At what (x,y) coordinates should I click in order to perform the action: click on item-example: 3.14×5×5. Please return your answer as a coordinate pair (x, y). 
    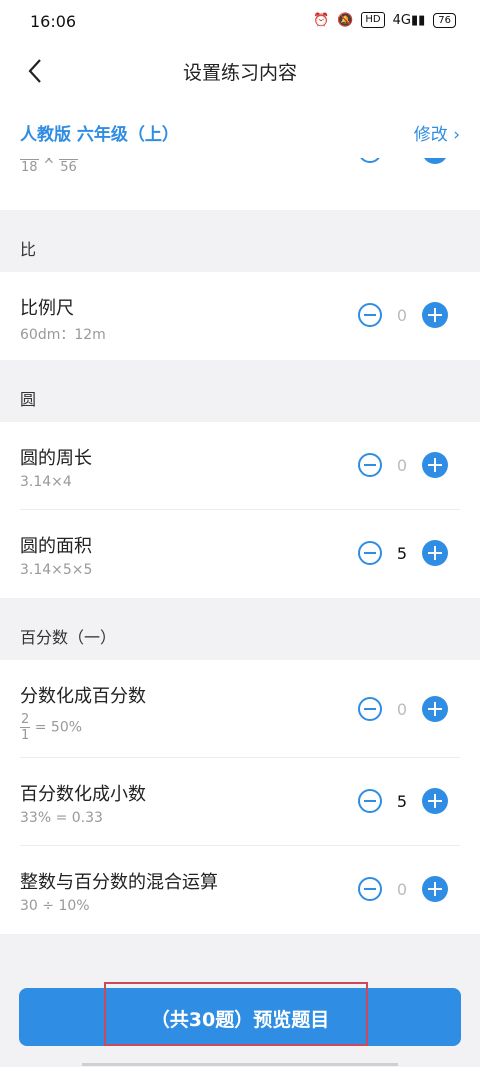
    Looking at the image, I should click on (56, 570).